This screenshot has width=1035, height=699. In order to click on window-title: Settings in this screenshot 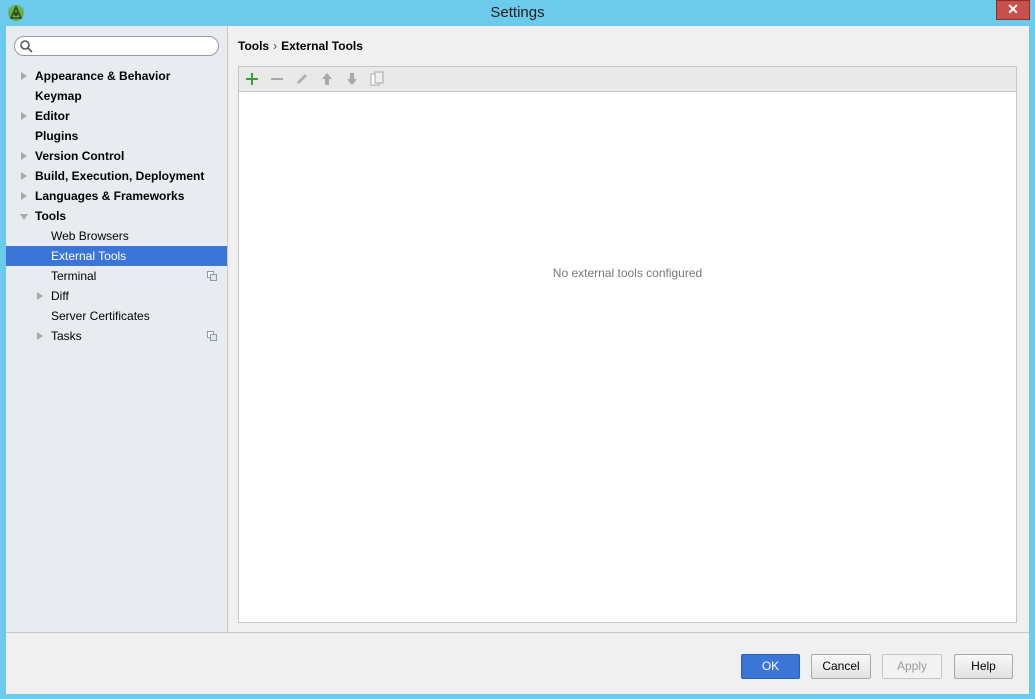, I will do `click(517, 12)`.